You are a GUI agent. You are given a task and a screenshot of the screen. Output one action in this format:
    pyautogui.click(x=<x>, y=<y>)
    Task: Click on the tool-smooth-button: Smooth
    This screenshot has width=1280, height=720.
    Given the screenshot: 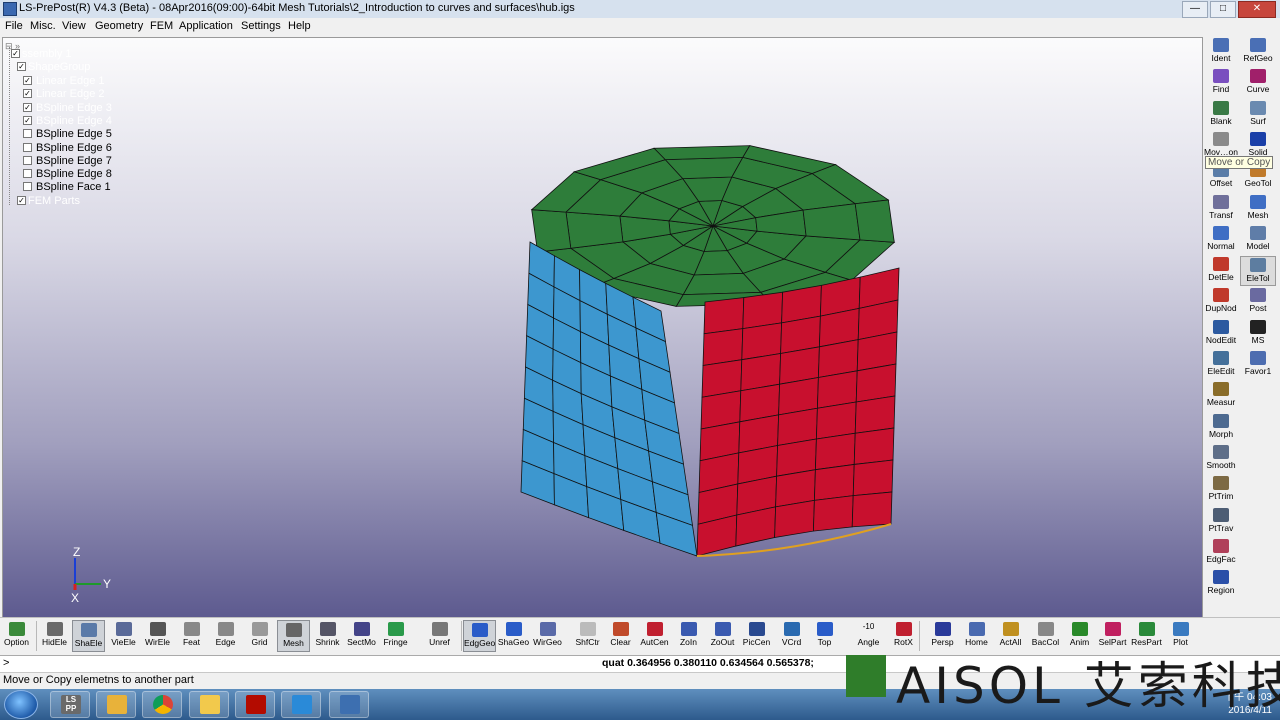 What is the action you would take?
    pyautogui.click(x=1221, y=459)
    